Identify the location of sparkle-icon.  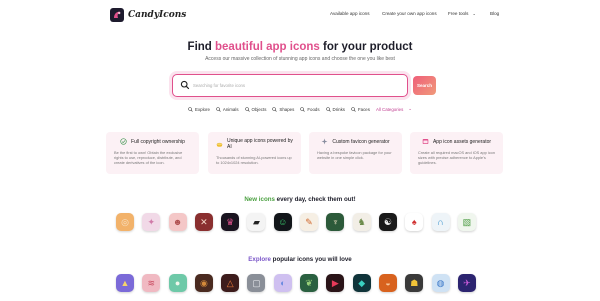
(324, 141).